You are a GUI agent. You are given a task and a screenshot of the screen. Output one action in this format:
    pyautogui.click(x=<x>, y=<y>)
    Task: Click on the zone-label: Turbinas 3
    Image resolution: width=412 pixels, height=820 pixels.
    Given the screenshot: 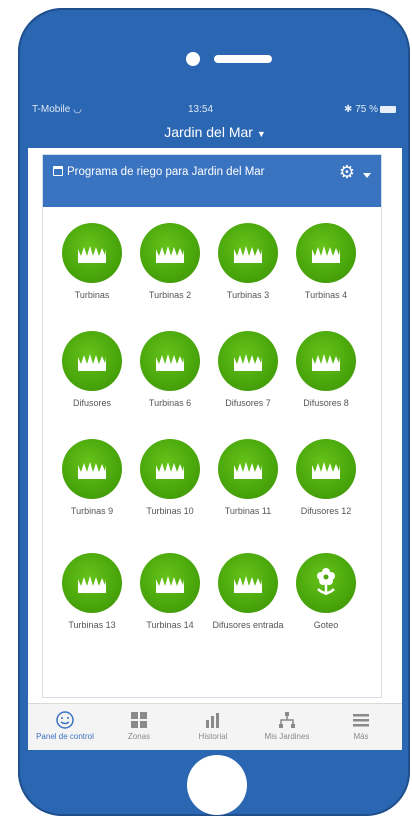 What is the action you would take?
    pyautogui.click(x=248, y=295)
    